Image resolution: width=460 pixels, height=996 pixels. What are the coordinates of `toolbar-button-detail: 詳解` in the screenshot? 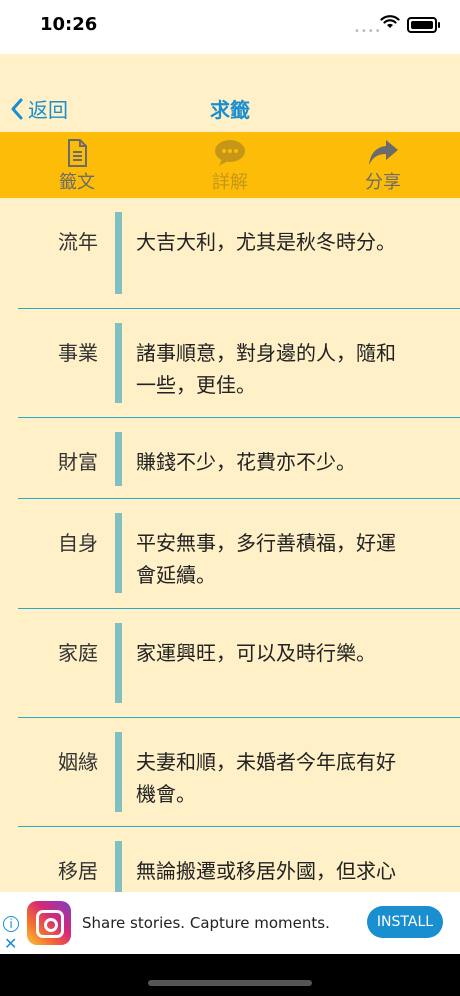 It's located at (230, 166).